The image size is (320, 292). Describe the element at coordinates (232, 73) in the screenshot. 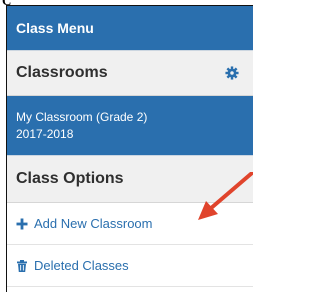

I see `gear-icon` at that location.